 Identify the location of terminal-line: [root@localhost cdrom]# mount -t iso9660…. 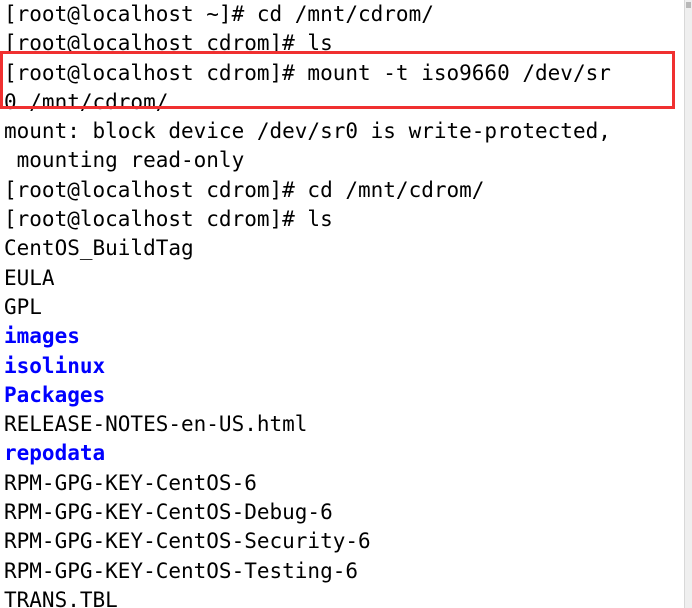
(307, 72).